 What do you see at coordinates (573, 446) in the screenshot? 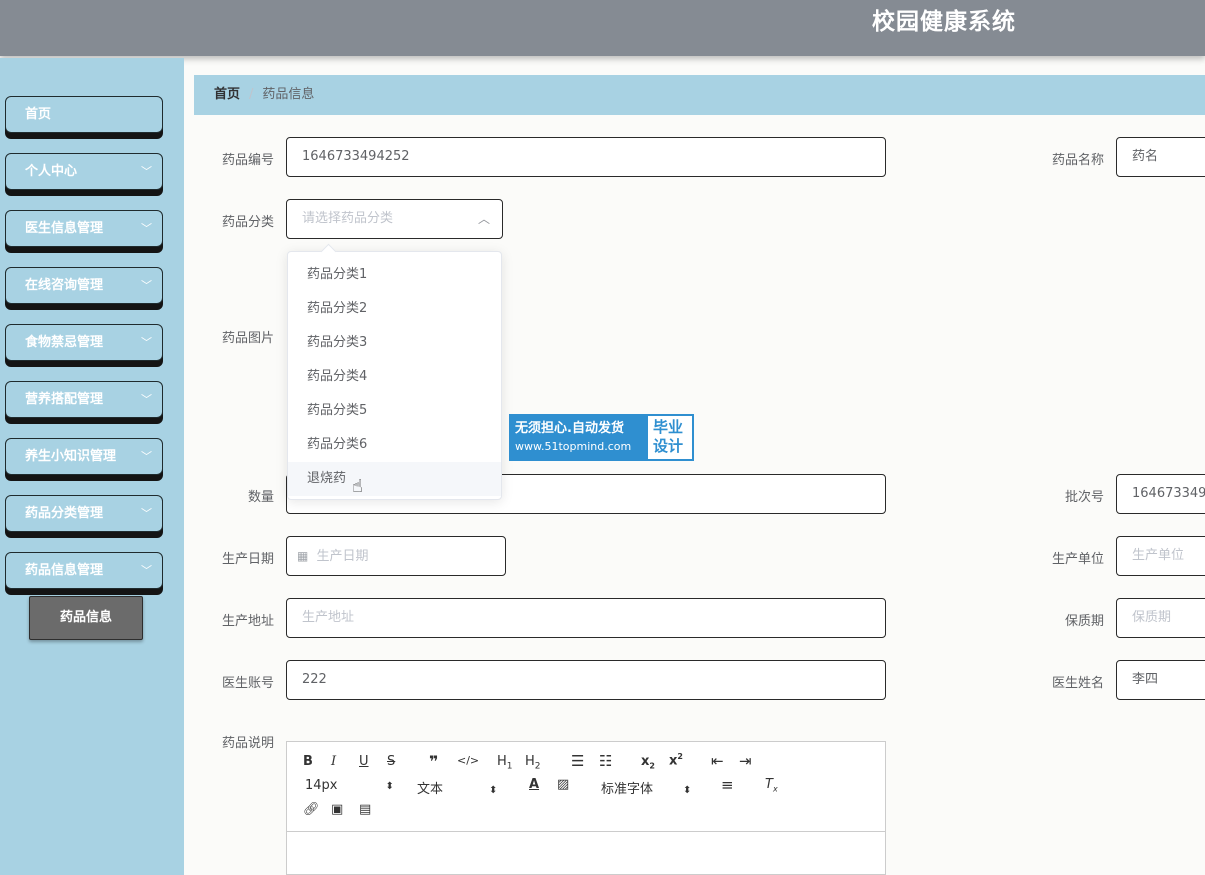
I see `watermark-line2: www.51topmind.com` at bounding box center [573, 446].